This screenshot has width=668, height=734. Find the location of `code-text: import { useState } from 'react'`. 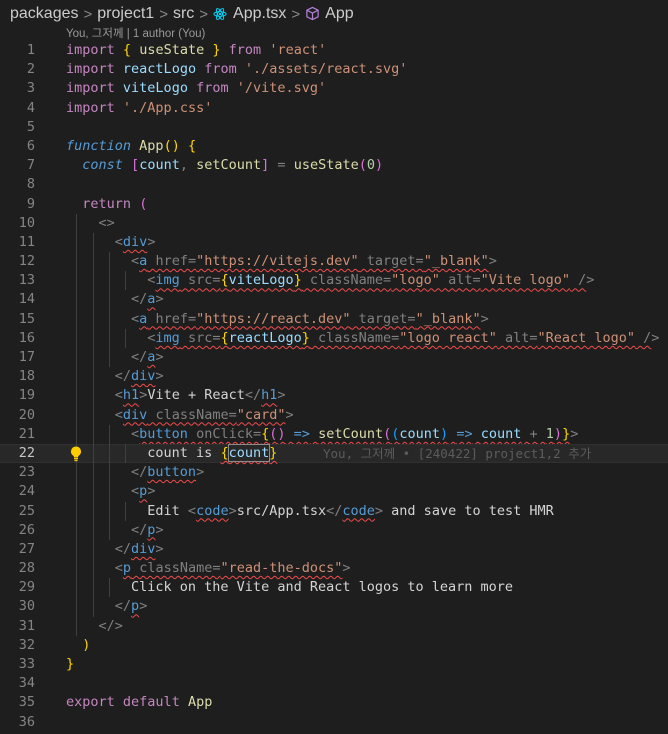

code-text: import { useState } from 'react' is located at coordinates (196, 50).